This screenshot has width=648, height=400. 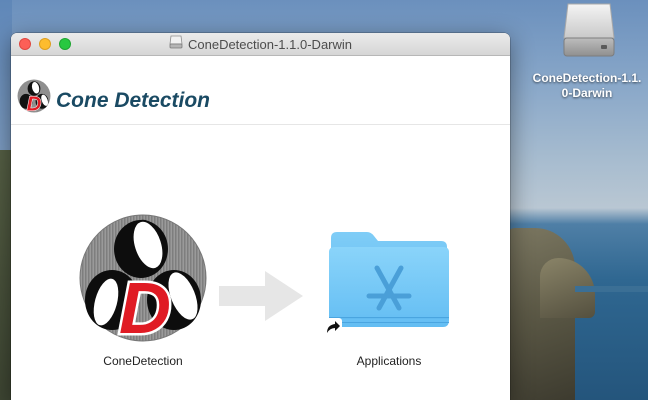 I want to click on header-title: Cone Detection, so click(x=133, y=100).